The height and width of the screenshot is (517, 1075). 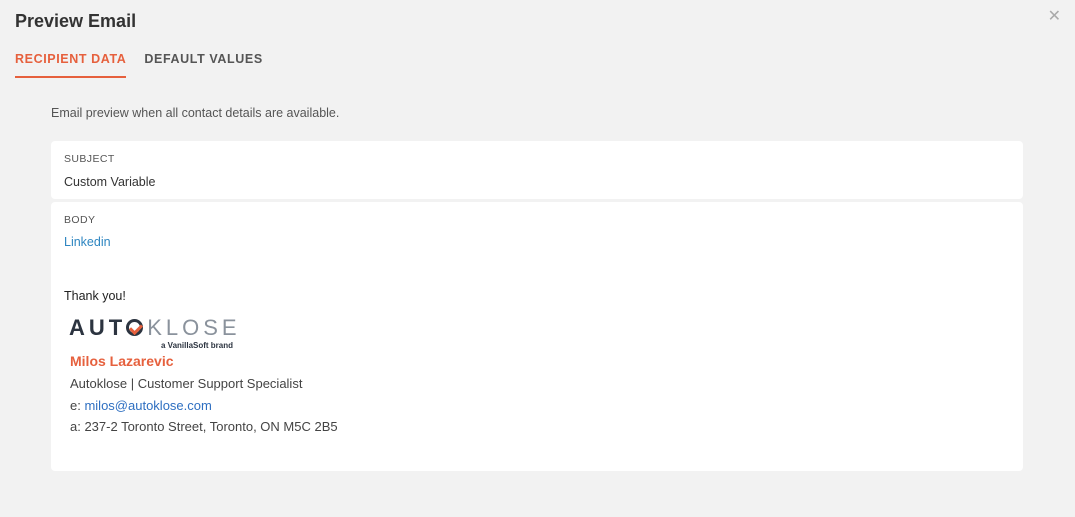 What do you see at coordinates (194, 327) in the screenshot?
I see `logo-word-light: KLOSE` at bounding box center [194, 327].